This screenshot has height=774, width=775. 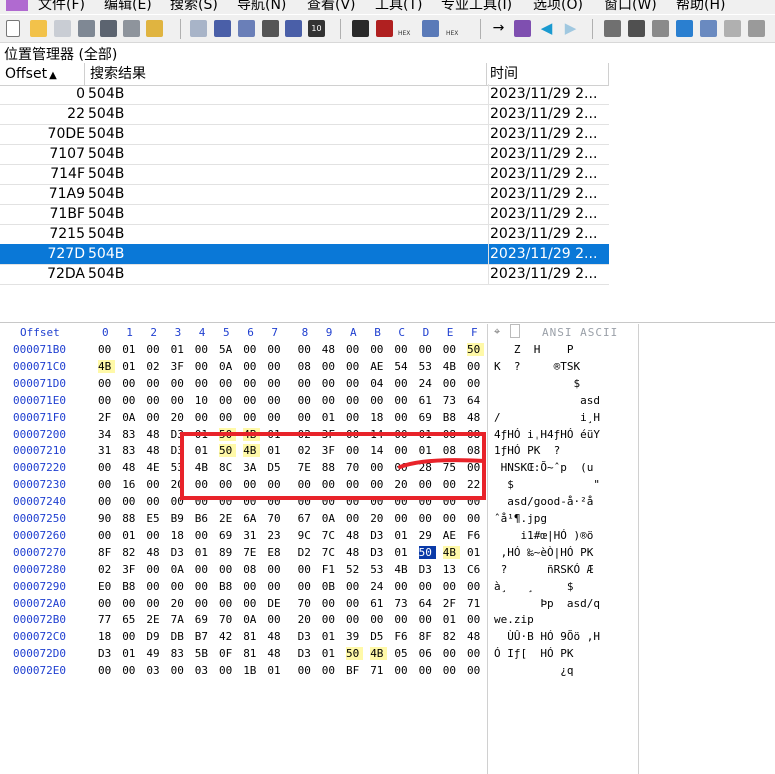 What do you see at coordinates (612, 28) in the screenshot?
I see `disk-icon` at bounding box center [612, 28].